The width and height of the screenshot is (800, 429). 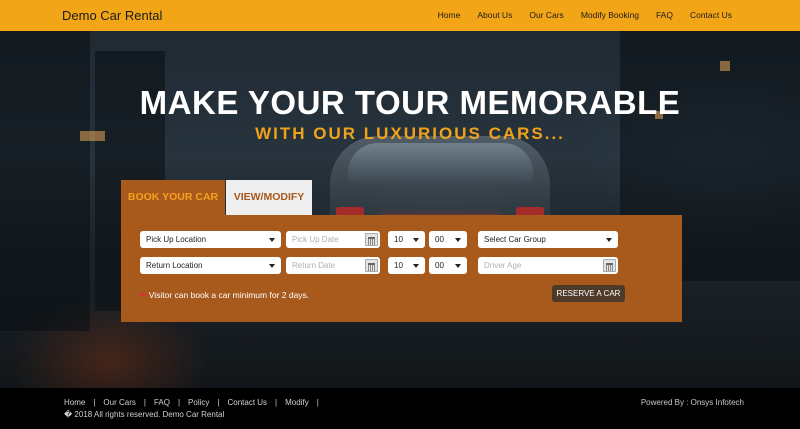 I want to click on car-group-value: Select Car Group, so click(x=515, y=239).